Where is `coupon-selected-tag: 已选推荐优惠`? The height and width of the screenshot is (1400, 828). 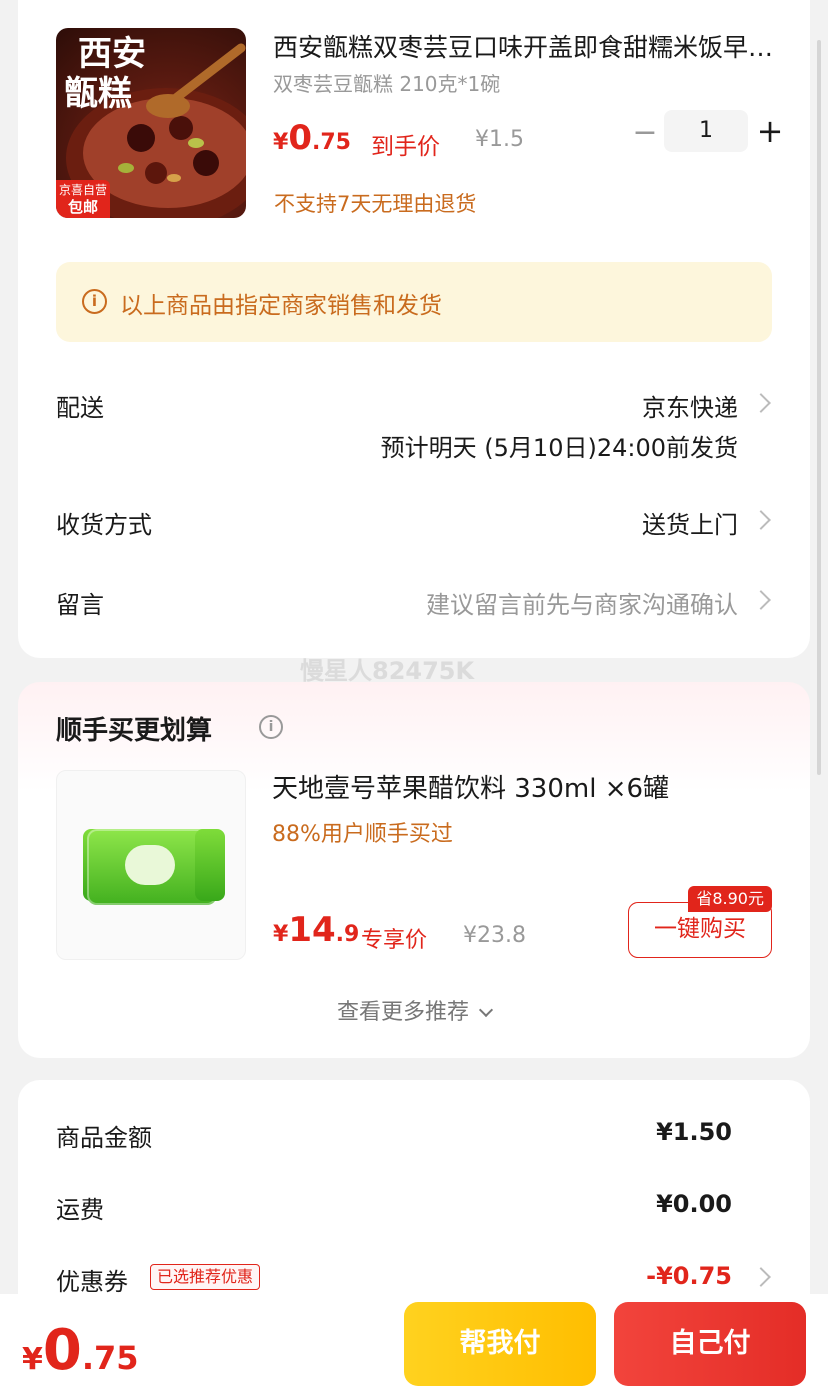 coupon-selected-tag: 已选推荐优惠 is located at coordinates (205, 1277).